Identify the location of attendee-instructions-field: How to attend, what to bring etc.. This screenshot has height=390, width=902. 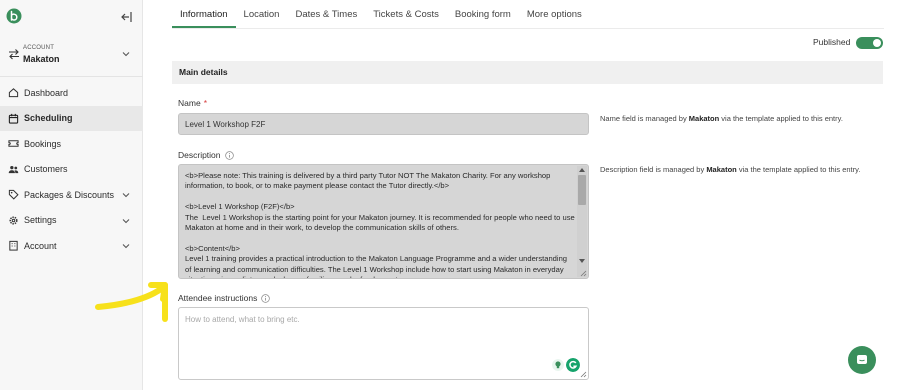
(383, 343).